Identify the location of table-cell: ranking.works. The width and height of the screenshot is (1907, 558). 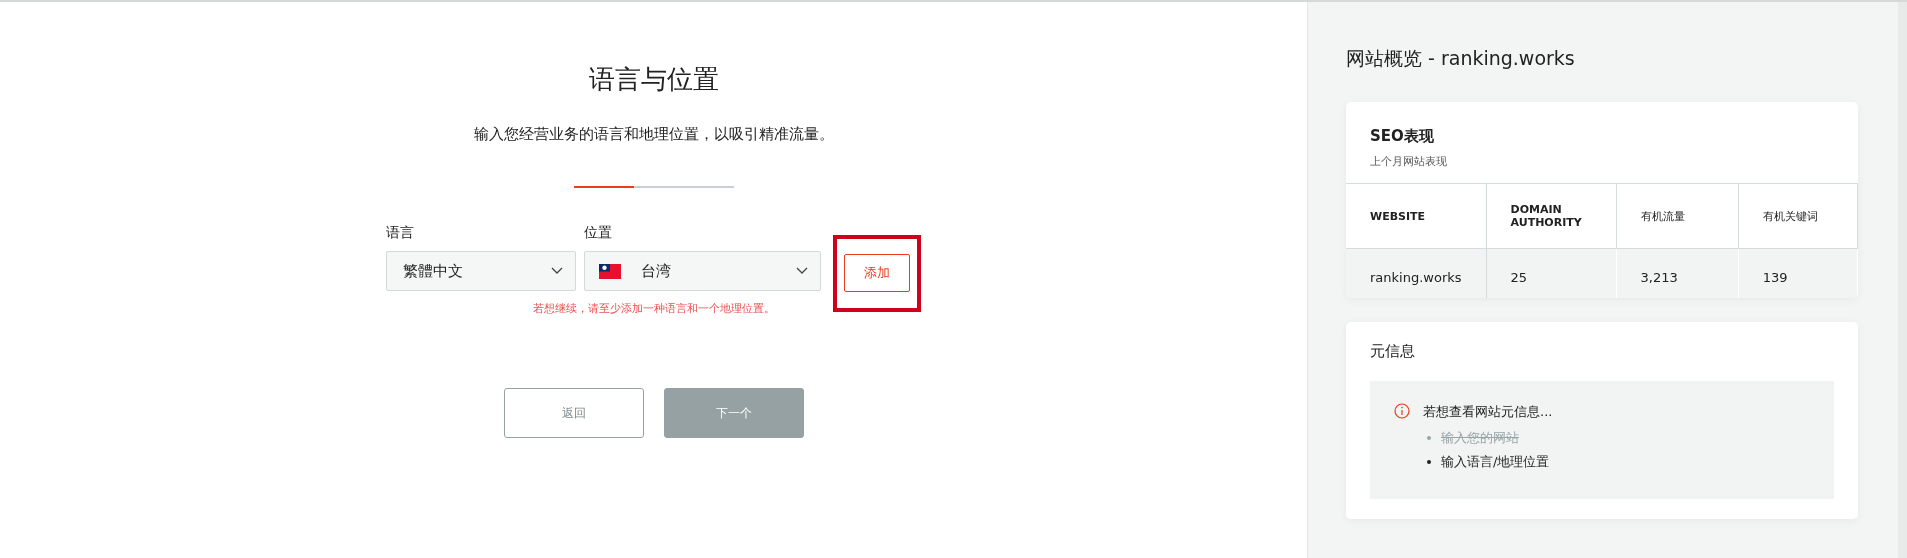
(1416, 273).